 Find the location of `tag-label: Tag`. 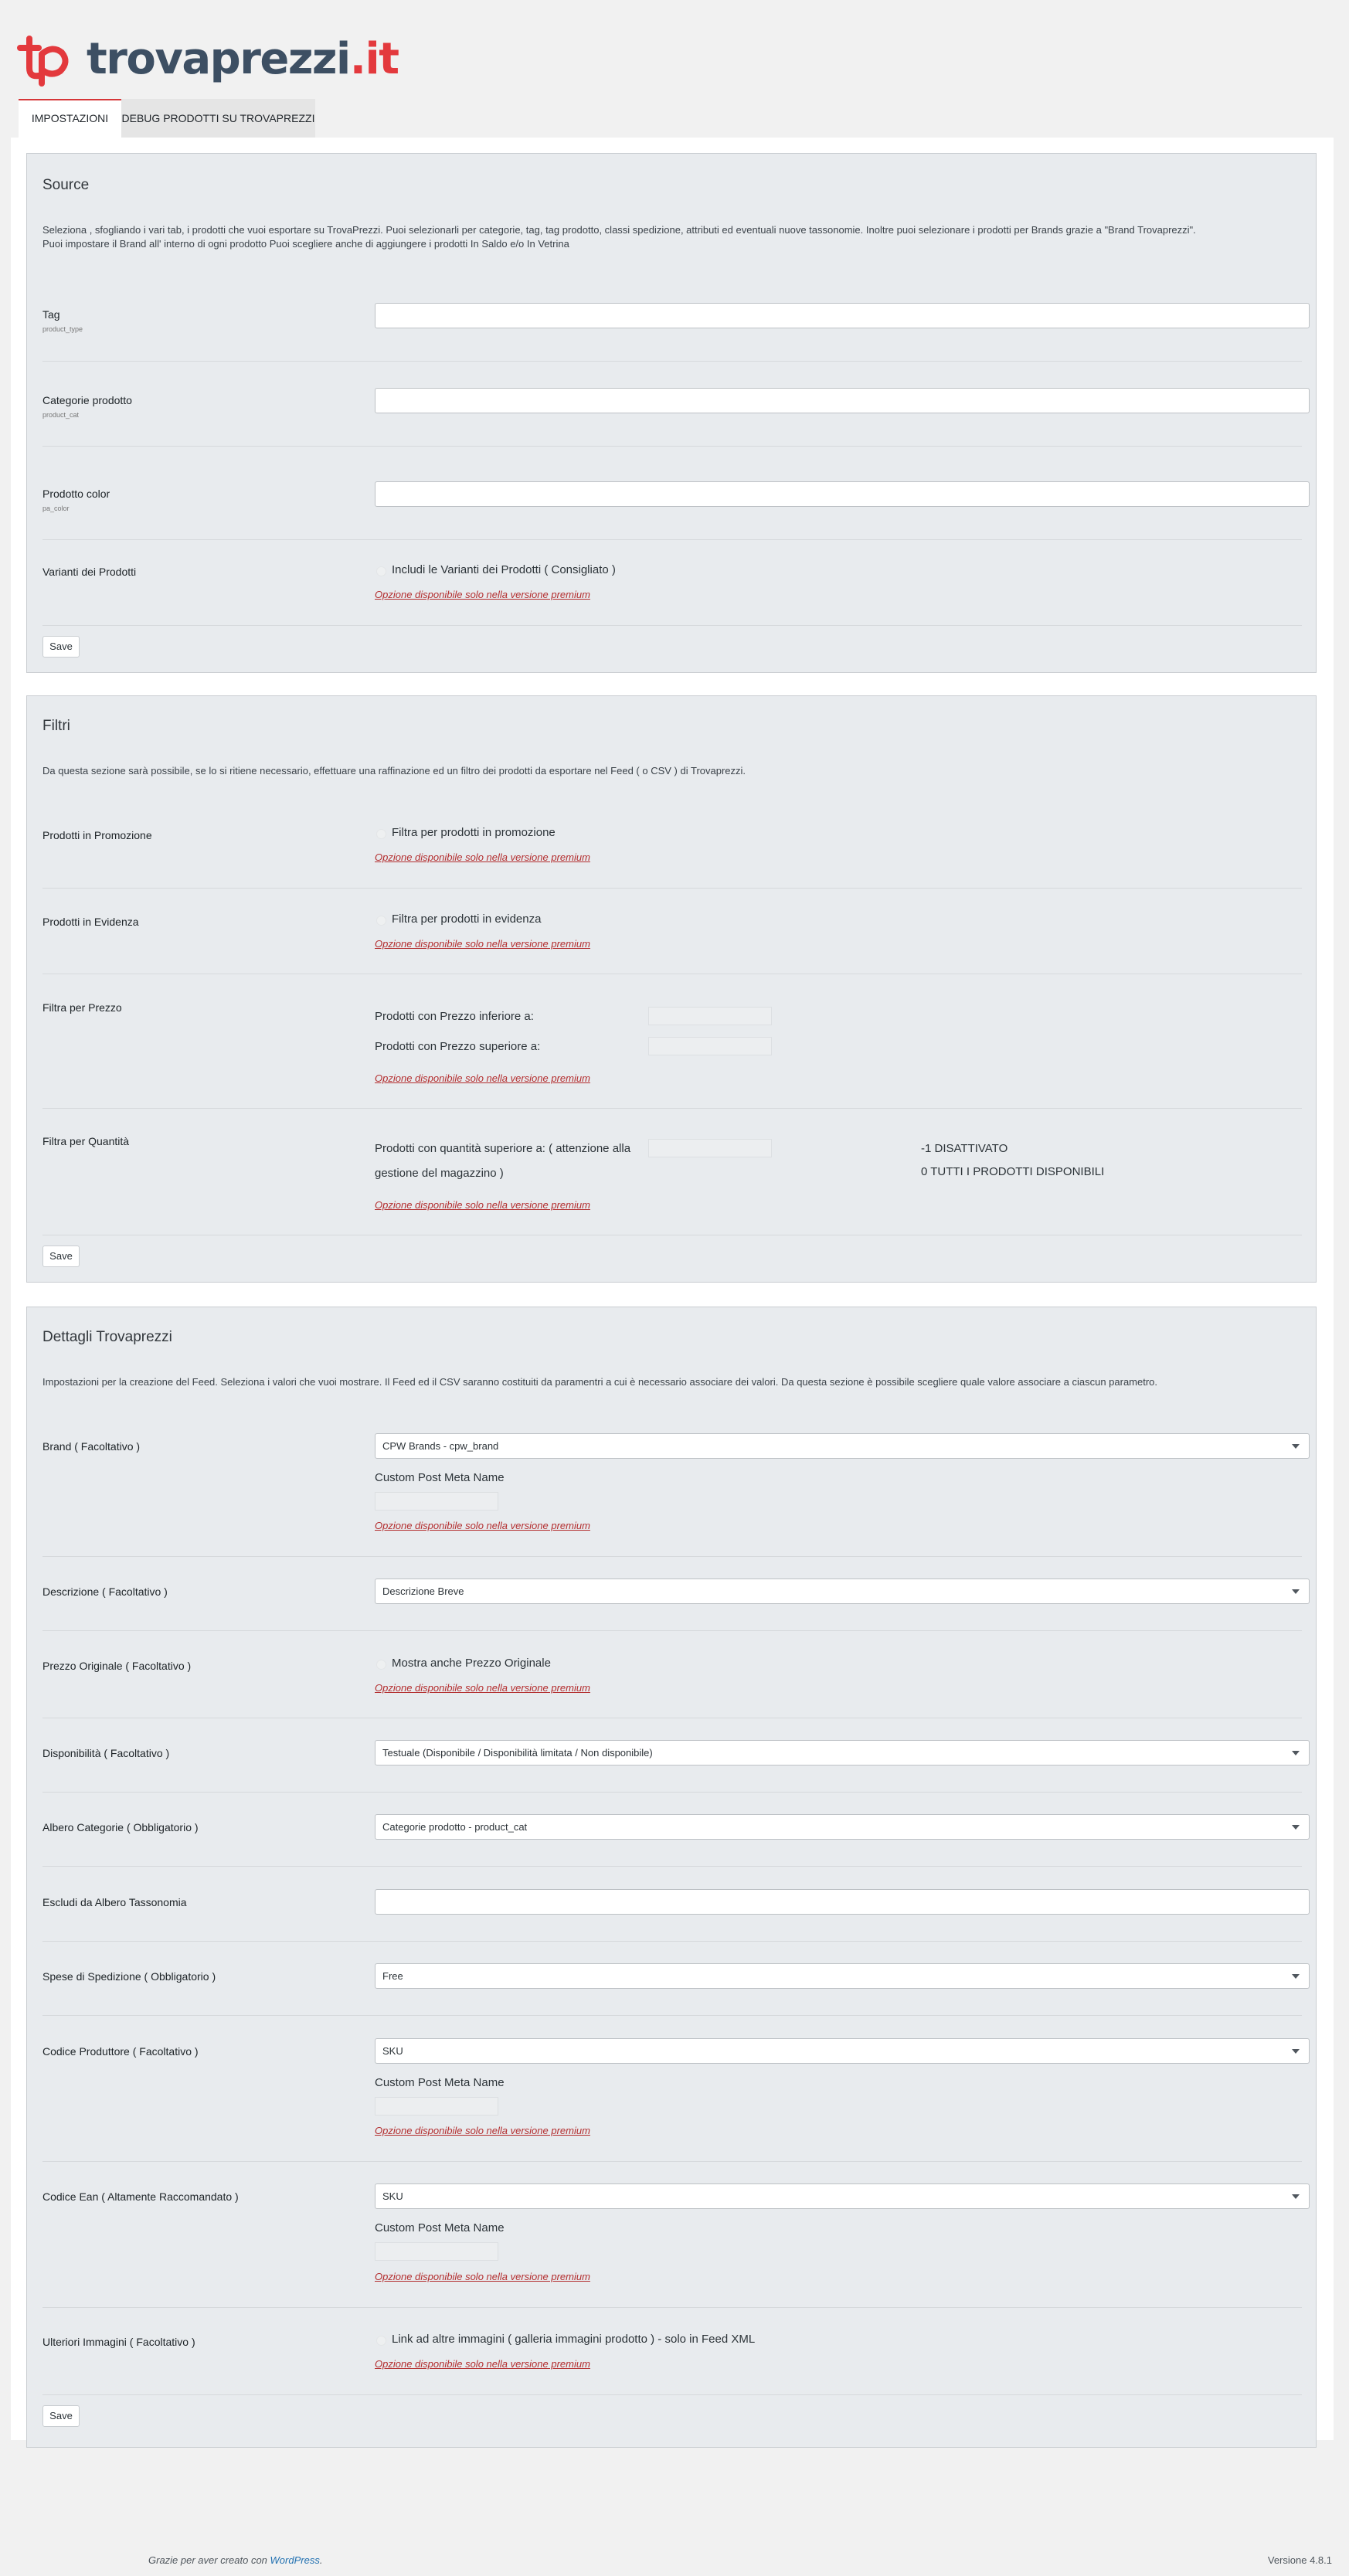

tag-label: Tag is located at coordinates (51, 314).